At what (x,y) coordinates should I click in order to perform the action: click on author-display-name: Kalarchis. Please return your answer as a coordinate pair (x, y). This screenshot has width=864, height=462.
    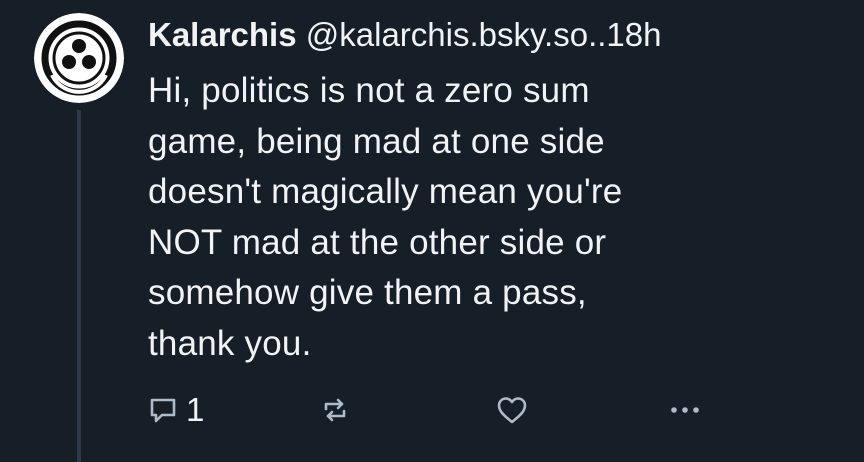
    Looking at the image, I should click on (222, 34).